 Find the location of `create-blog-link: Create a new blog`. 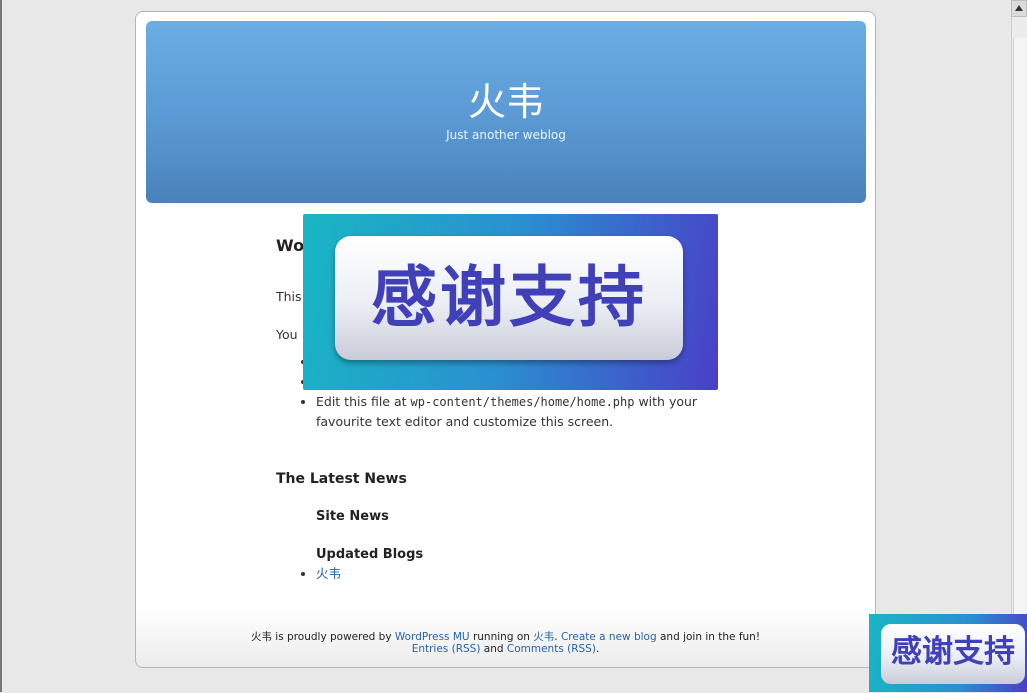

create-blog-link: Create a new blog is located at coordinates (609, 637).